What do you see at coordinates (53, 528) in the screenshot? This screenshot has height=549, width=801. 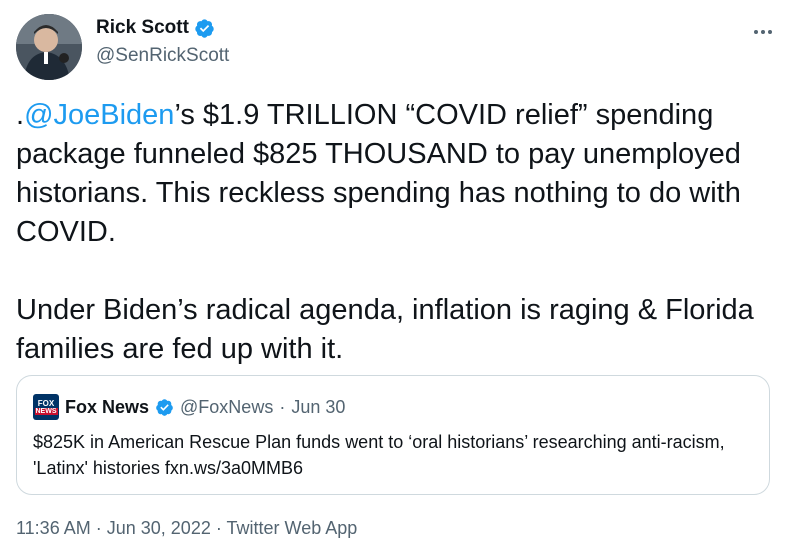 I see `tweet-time: 11:36 AM` at bounding box center [53, 528].